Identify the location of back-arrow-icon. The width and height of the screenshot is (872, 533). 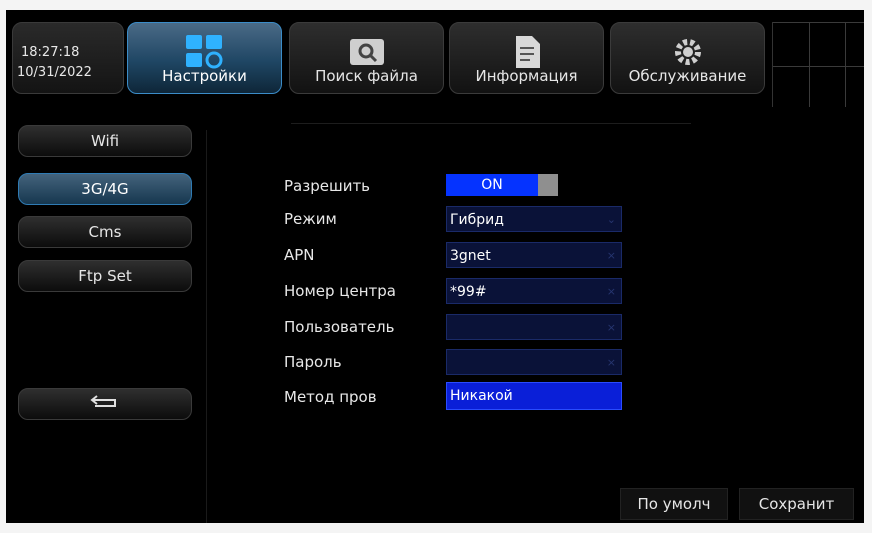
(105, 404).